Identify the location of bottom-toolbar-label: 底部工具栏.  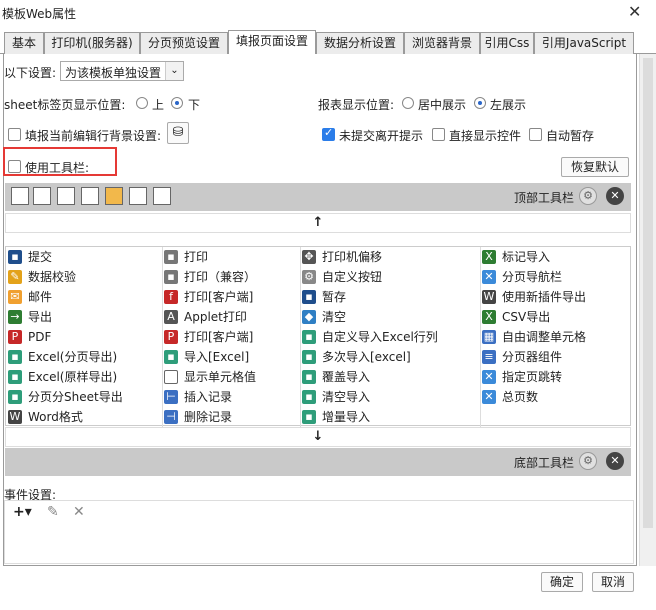
(544, 463).